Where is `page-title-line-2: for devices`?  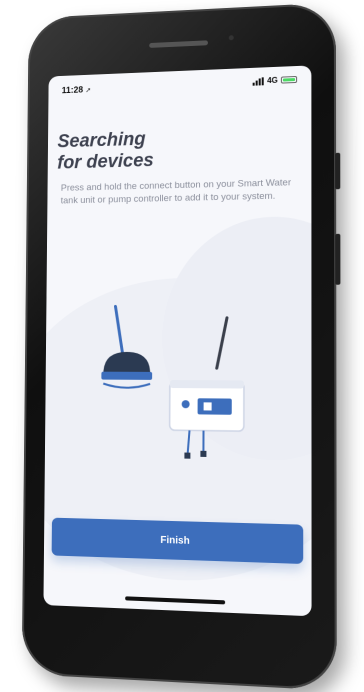
page-title-line-2: for devices is located at coordinates (105, 162).